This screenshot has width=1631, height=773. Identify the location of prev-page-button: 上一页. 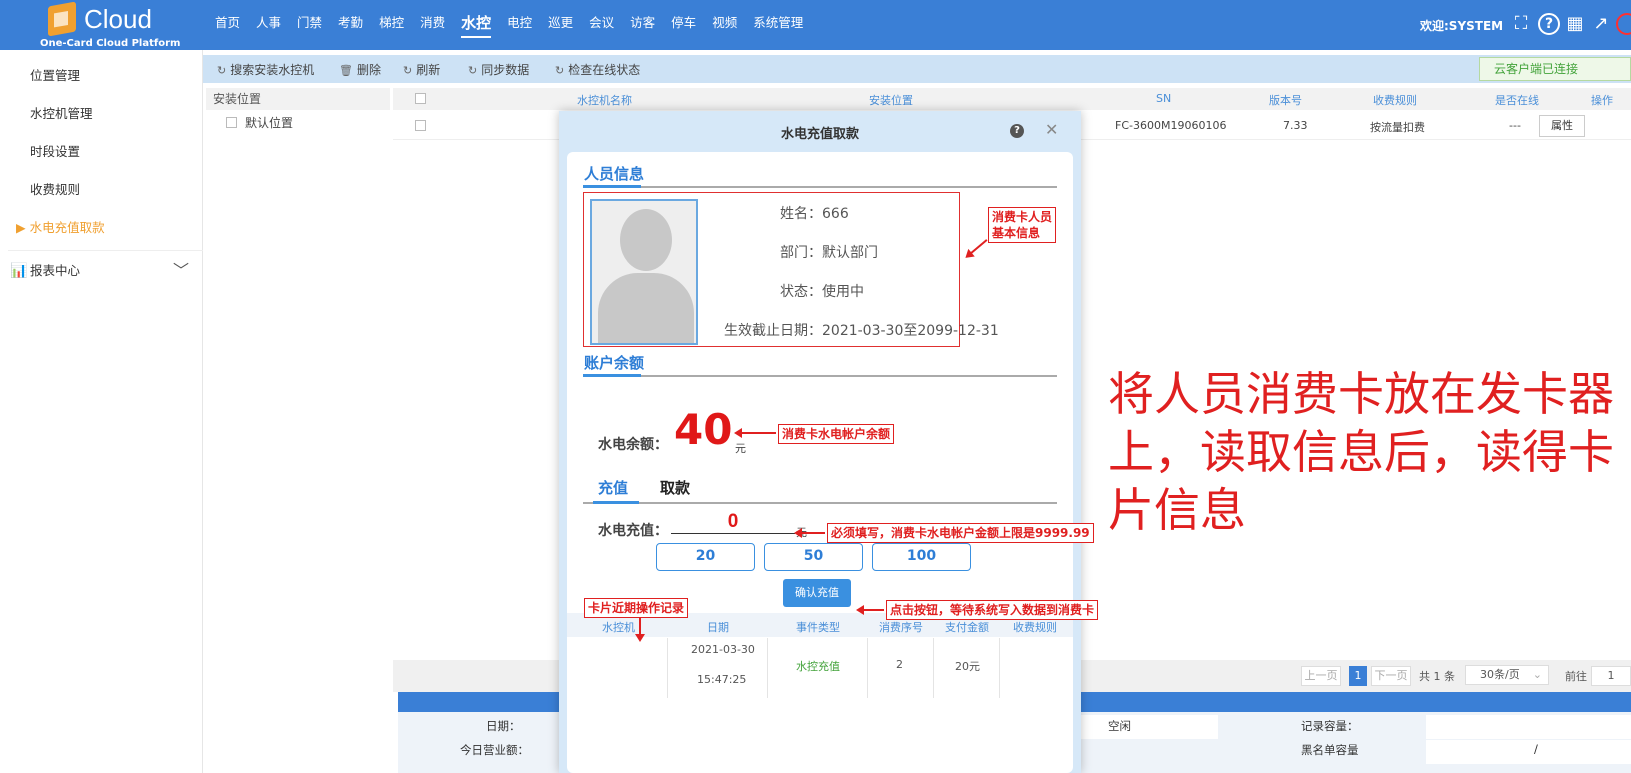
(1321, 676).